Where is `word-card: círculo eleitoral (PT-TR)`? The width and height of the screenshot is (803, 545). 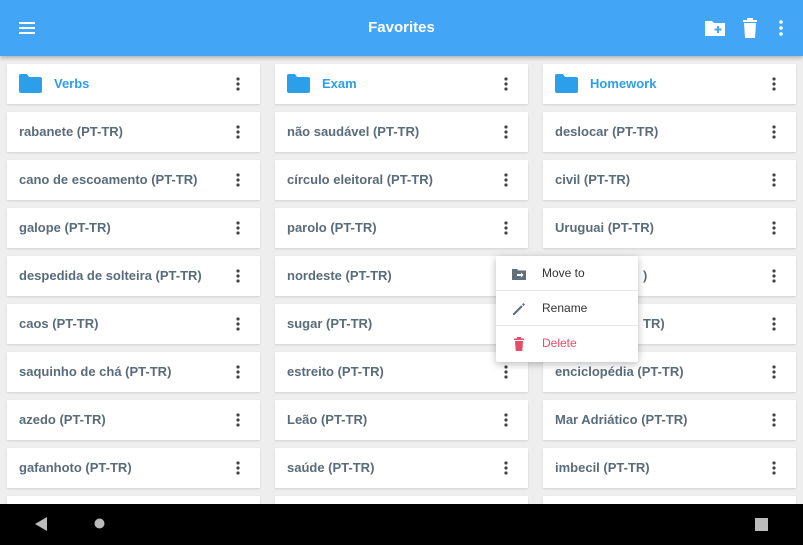
word-card: círculo eleitoral (PT-TR) is located at coordinates (401, 180).